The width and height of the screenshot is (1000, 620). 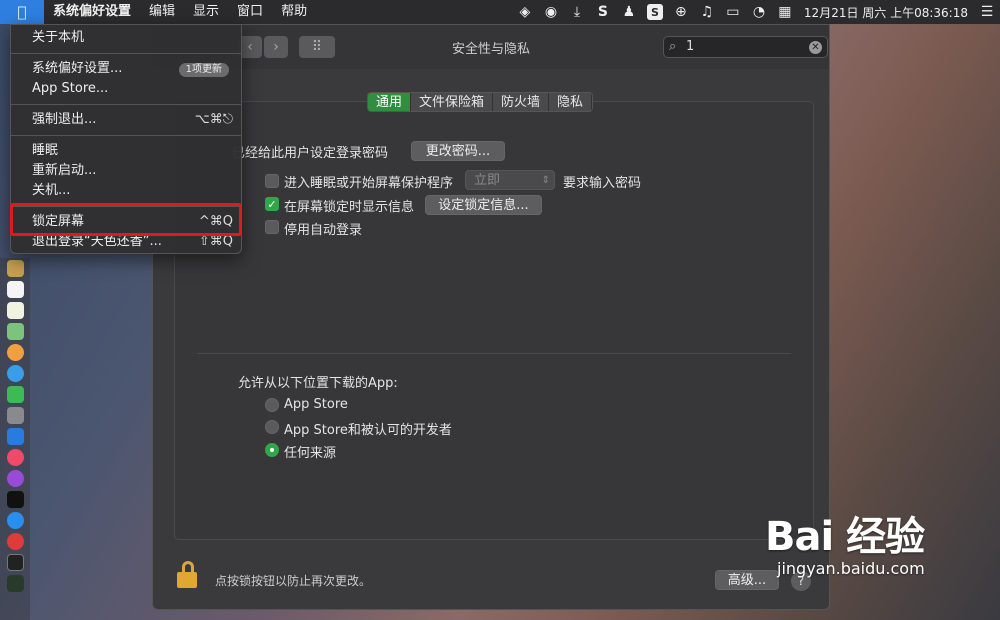 What do you see at coordinates (15, 499) in the screenshot?
I see `tv-icon` at bounding box center [15, 499].